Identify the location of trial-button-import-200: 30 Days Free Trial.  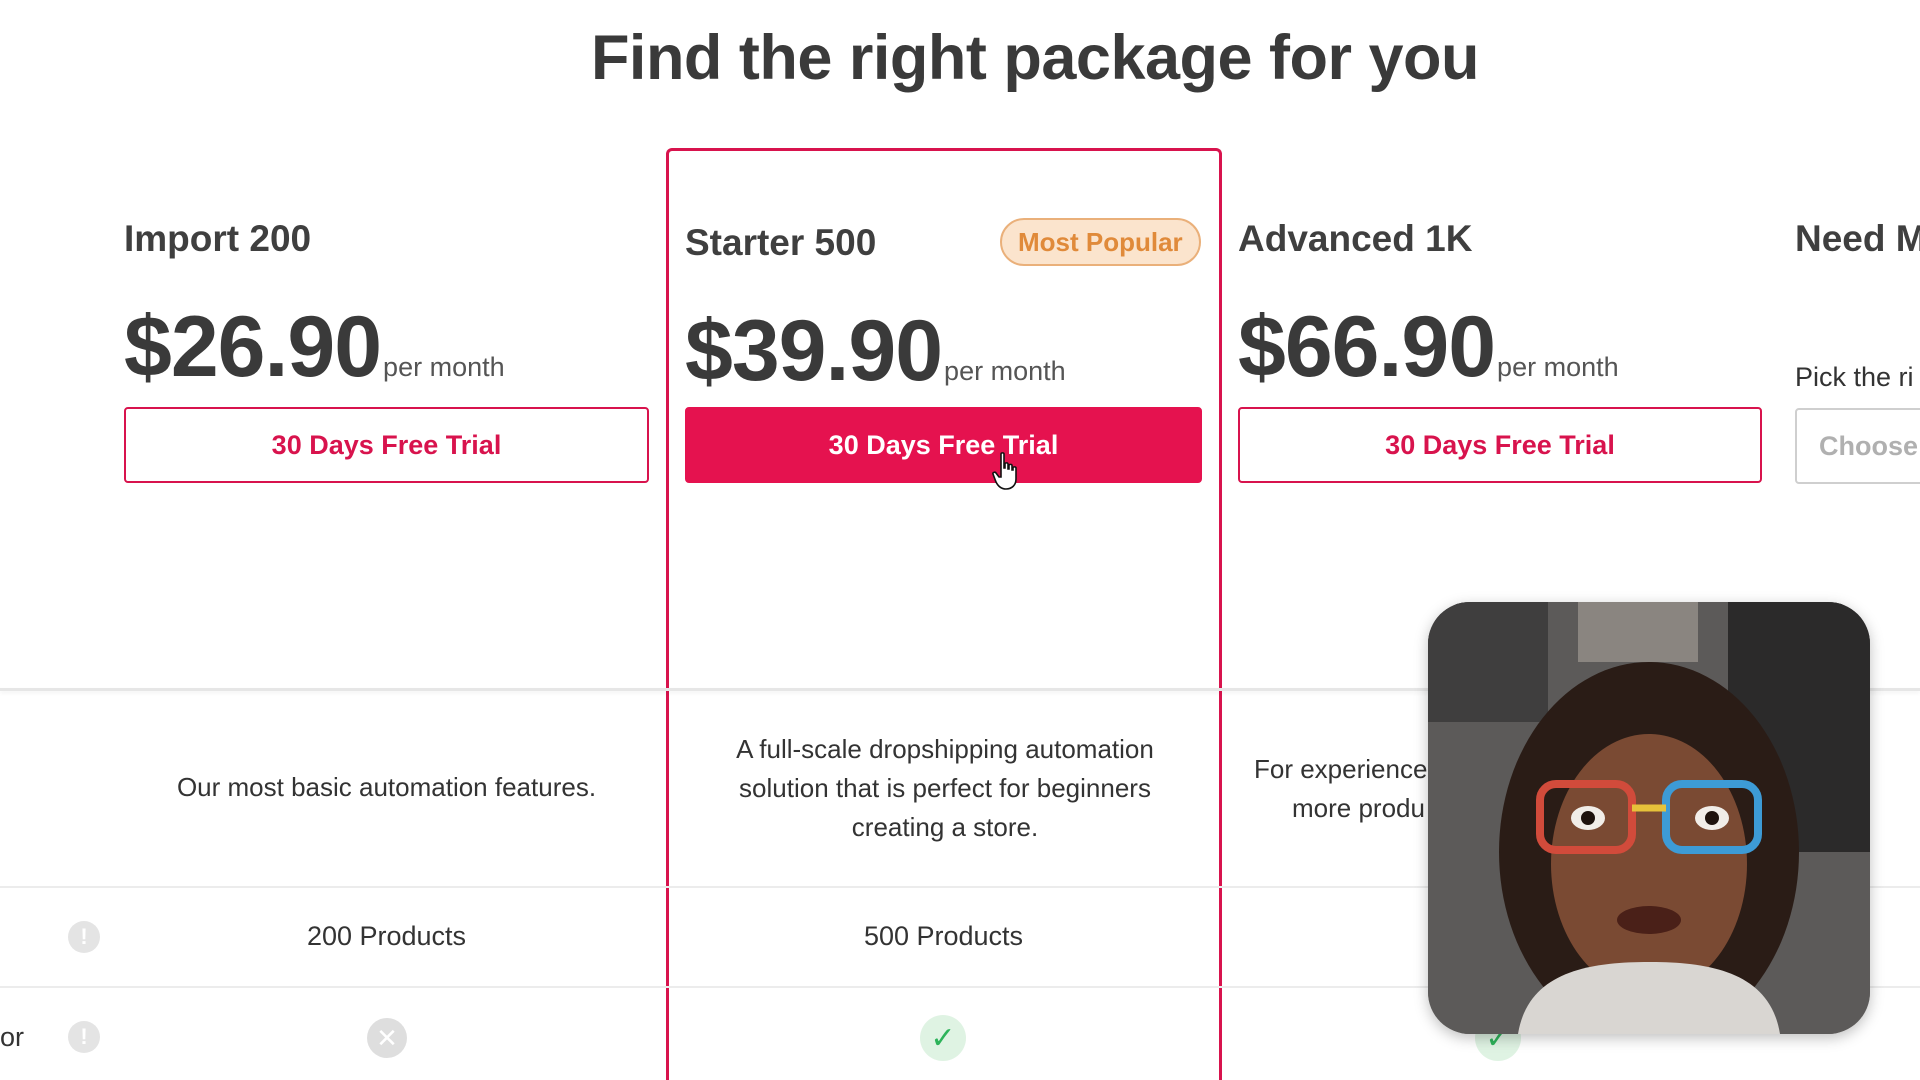
(386, 445).